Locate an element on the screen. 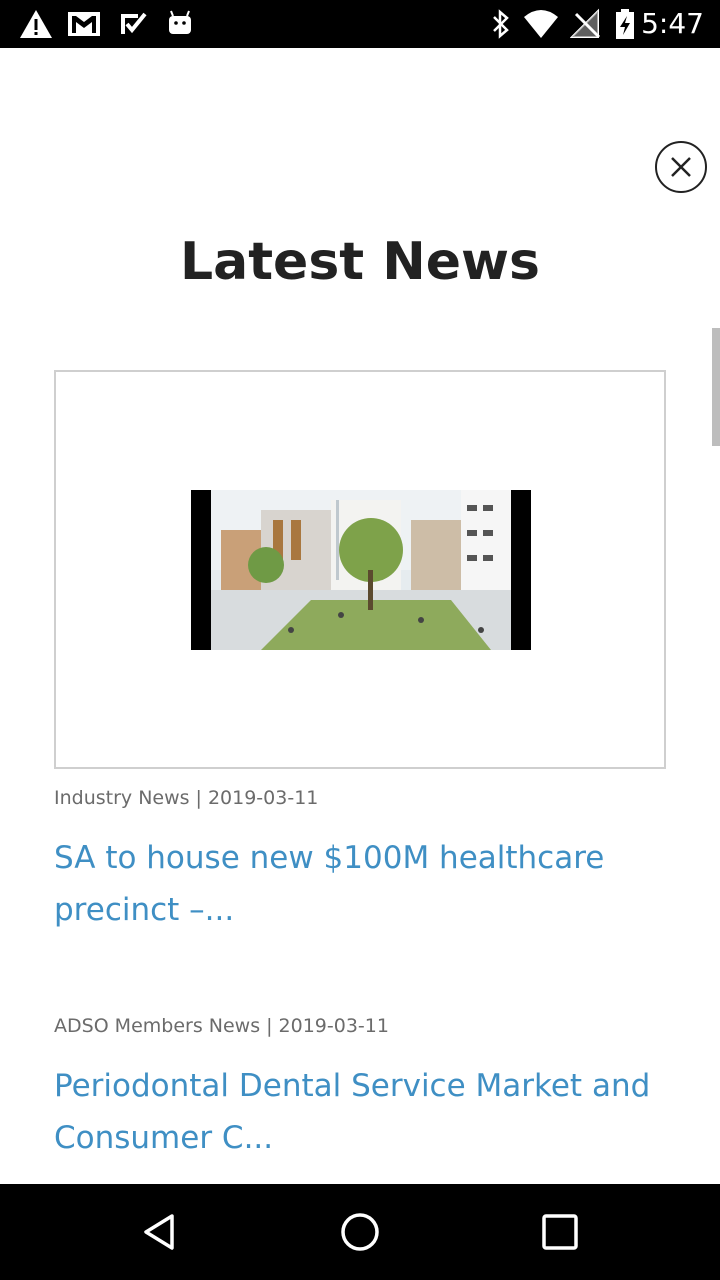 The height and width of the screenshot is (1280, 720). news-category: Industry News is located at coordinates (122, 798).